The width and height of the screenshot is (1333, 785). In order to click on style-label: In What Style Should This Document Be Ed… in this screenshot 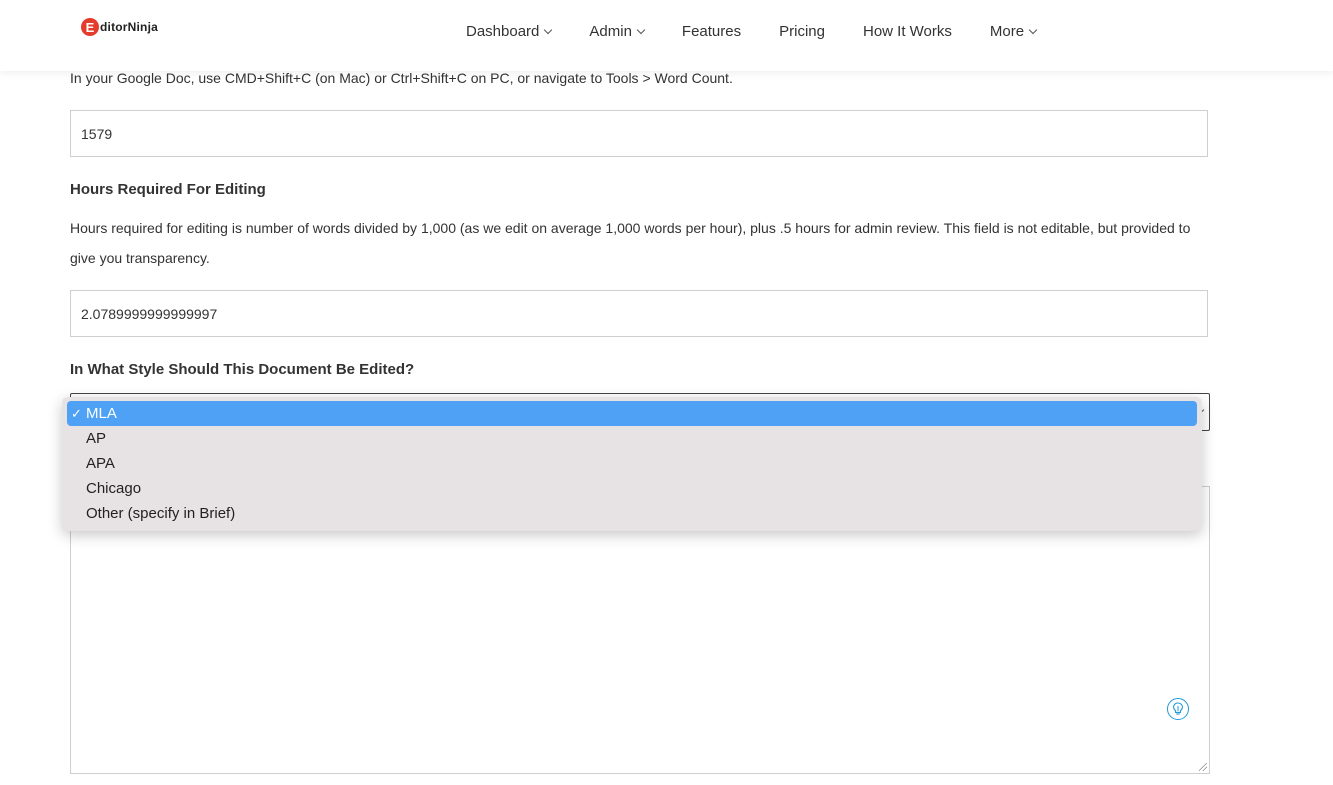, I will do `click(242, 369)`.